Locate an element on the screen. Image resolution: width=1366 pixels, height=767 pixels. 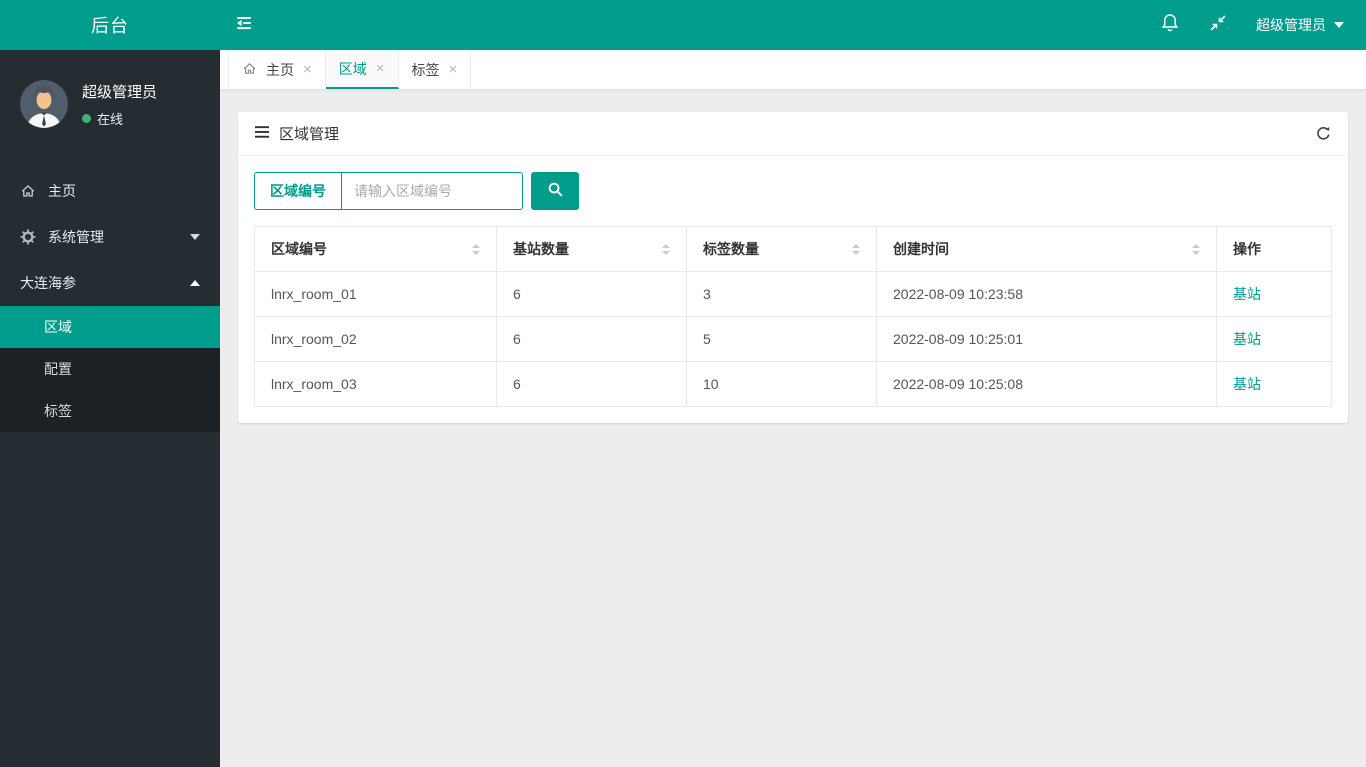
sidebar-user-panel: 超级管理员 在线 is located at coordinates (110, 102).